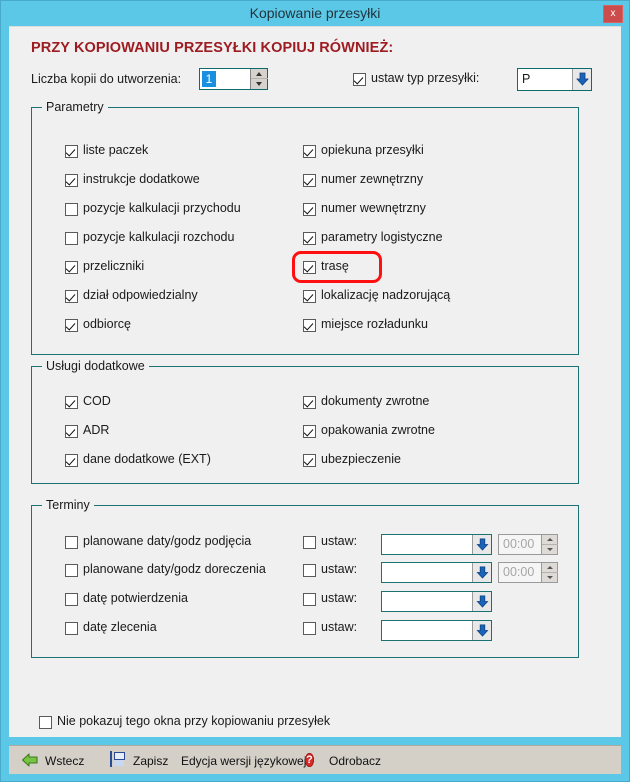  Describe the element at coordinates (114, 266) in the screenshot. I see `checkbox-label: przeliczniki` at that location.